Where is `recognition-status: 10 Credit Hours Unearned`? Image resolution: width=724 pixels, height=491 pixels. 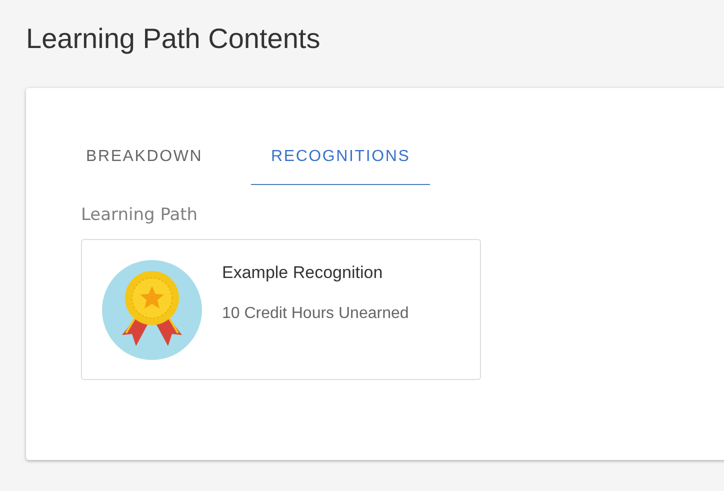
recognition-status: 10 Credit Hours Unearned is located at coordinates (315, 314).